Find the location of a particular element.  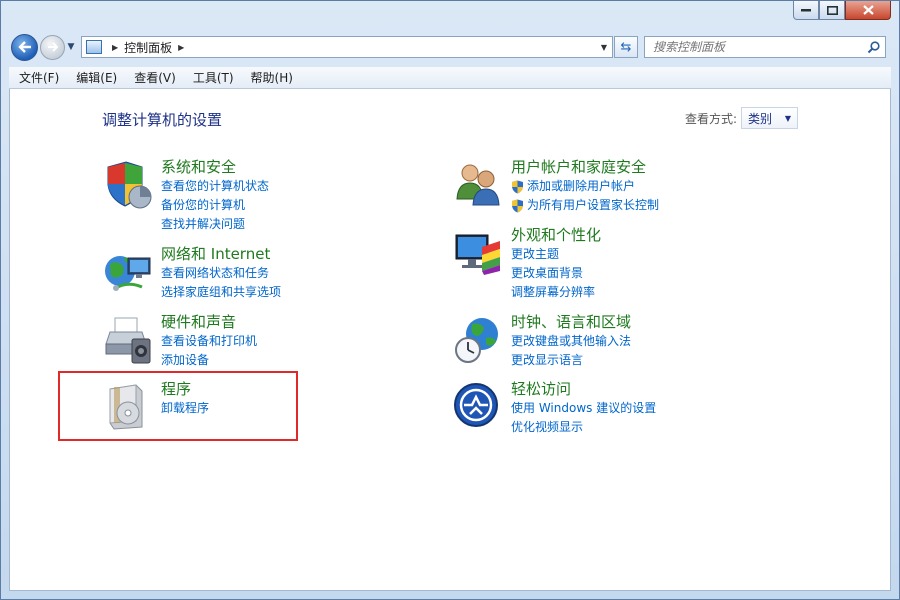

link-keyboard-input: 更改键盘或其他输入法 is located at coordinates (571, 341).